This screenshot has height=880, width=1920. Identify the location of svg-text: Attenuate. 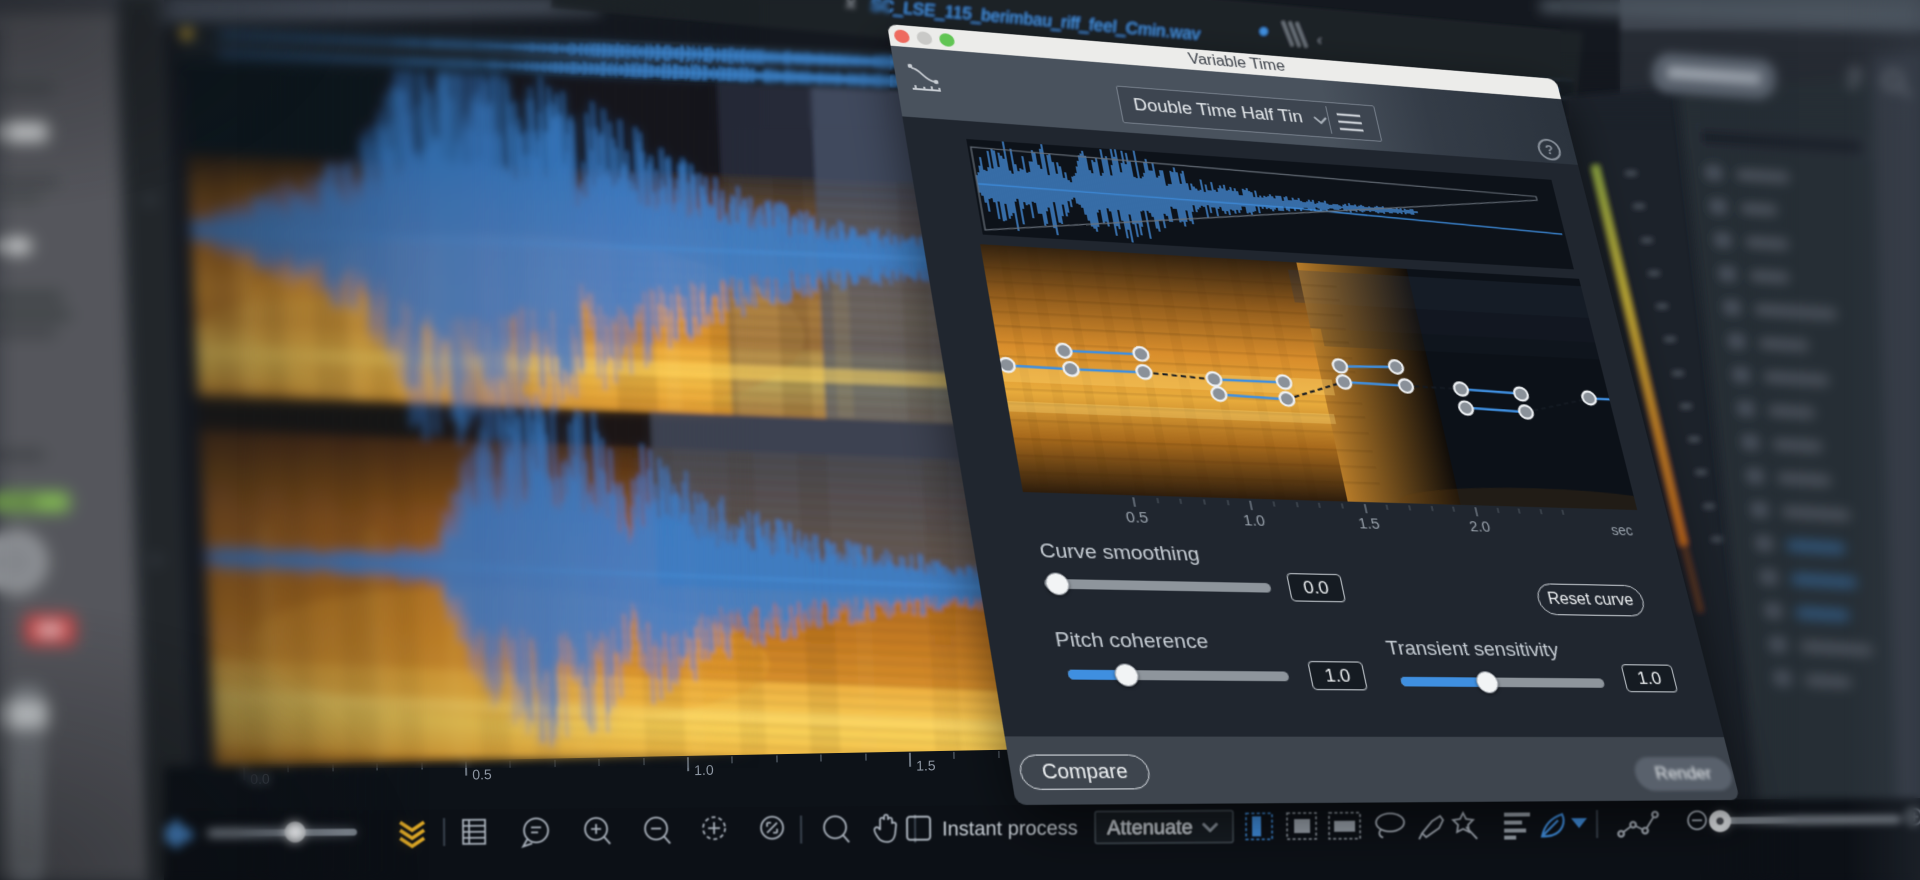
(1150, 828).